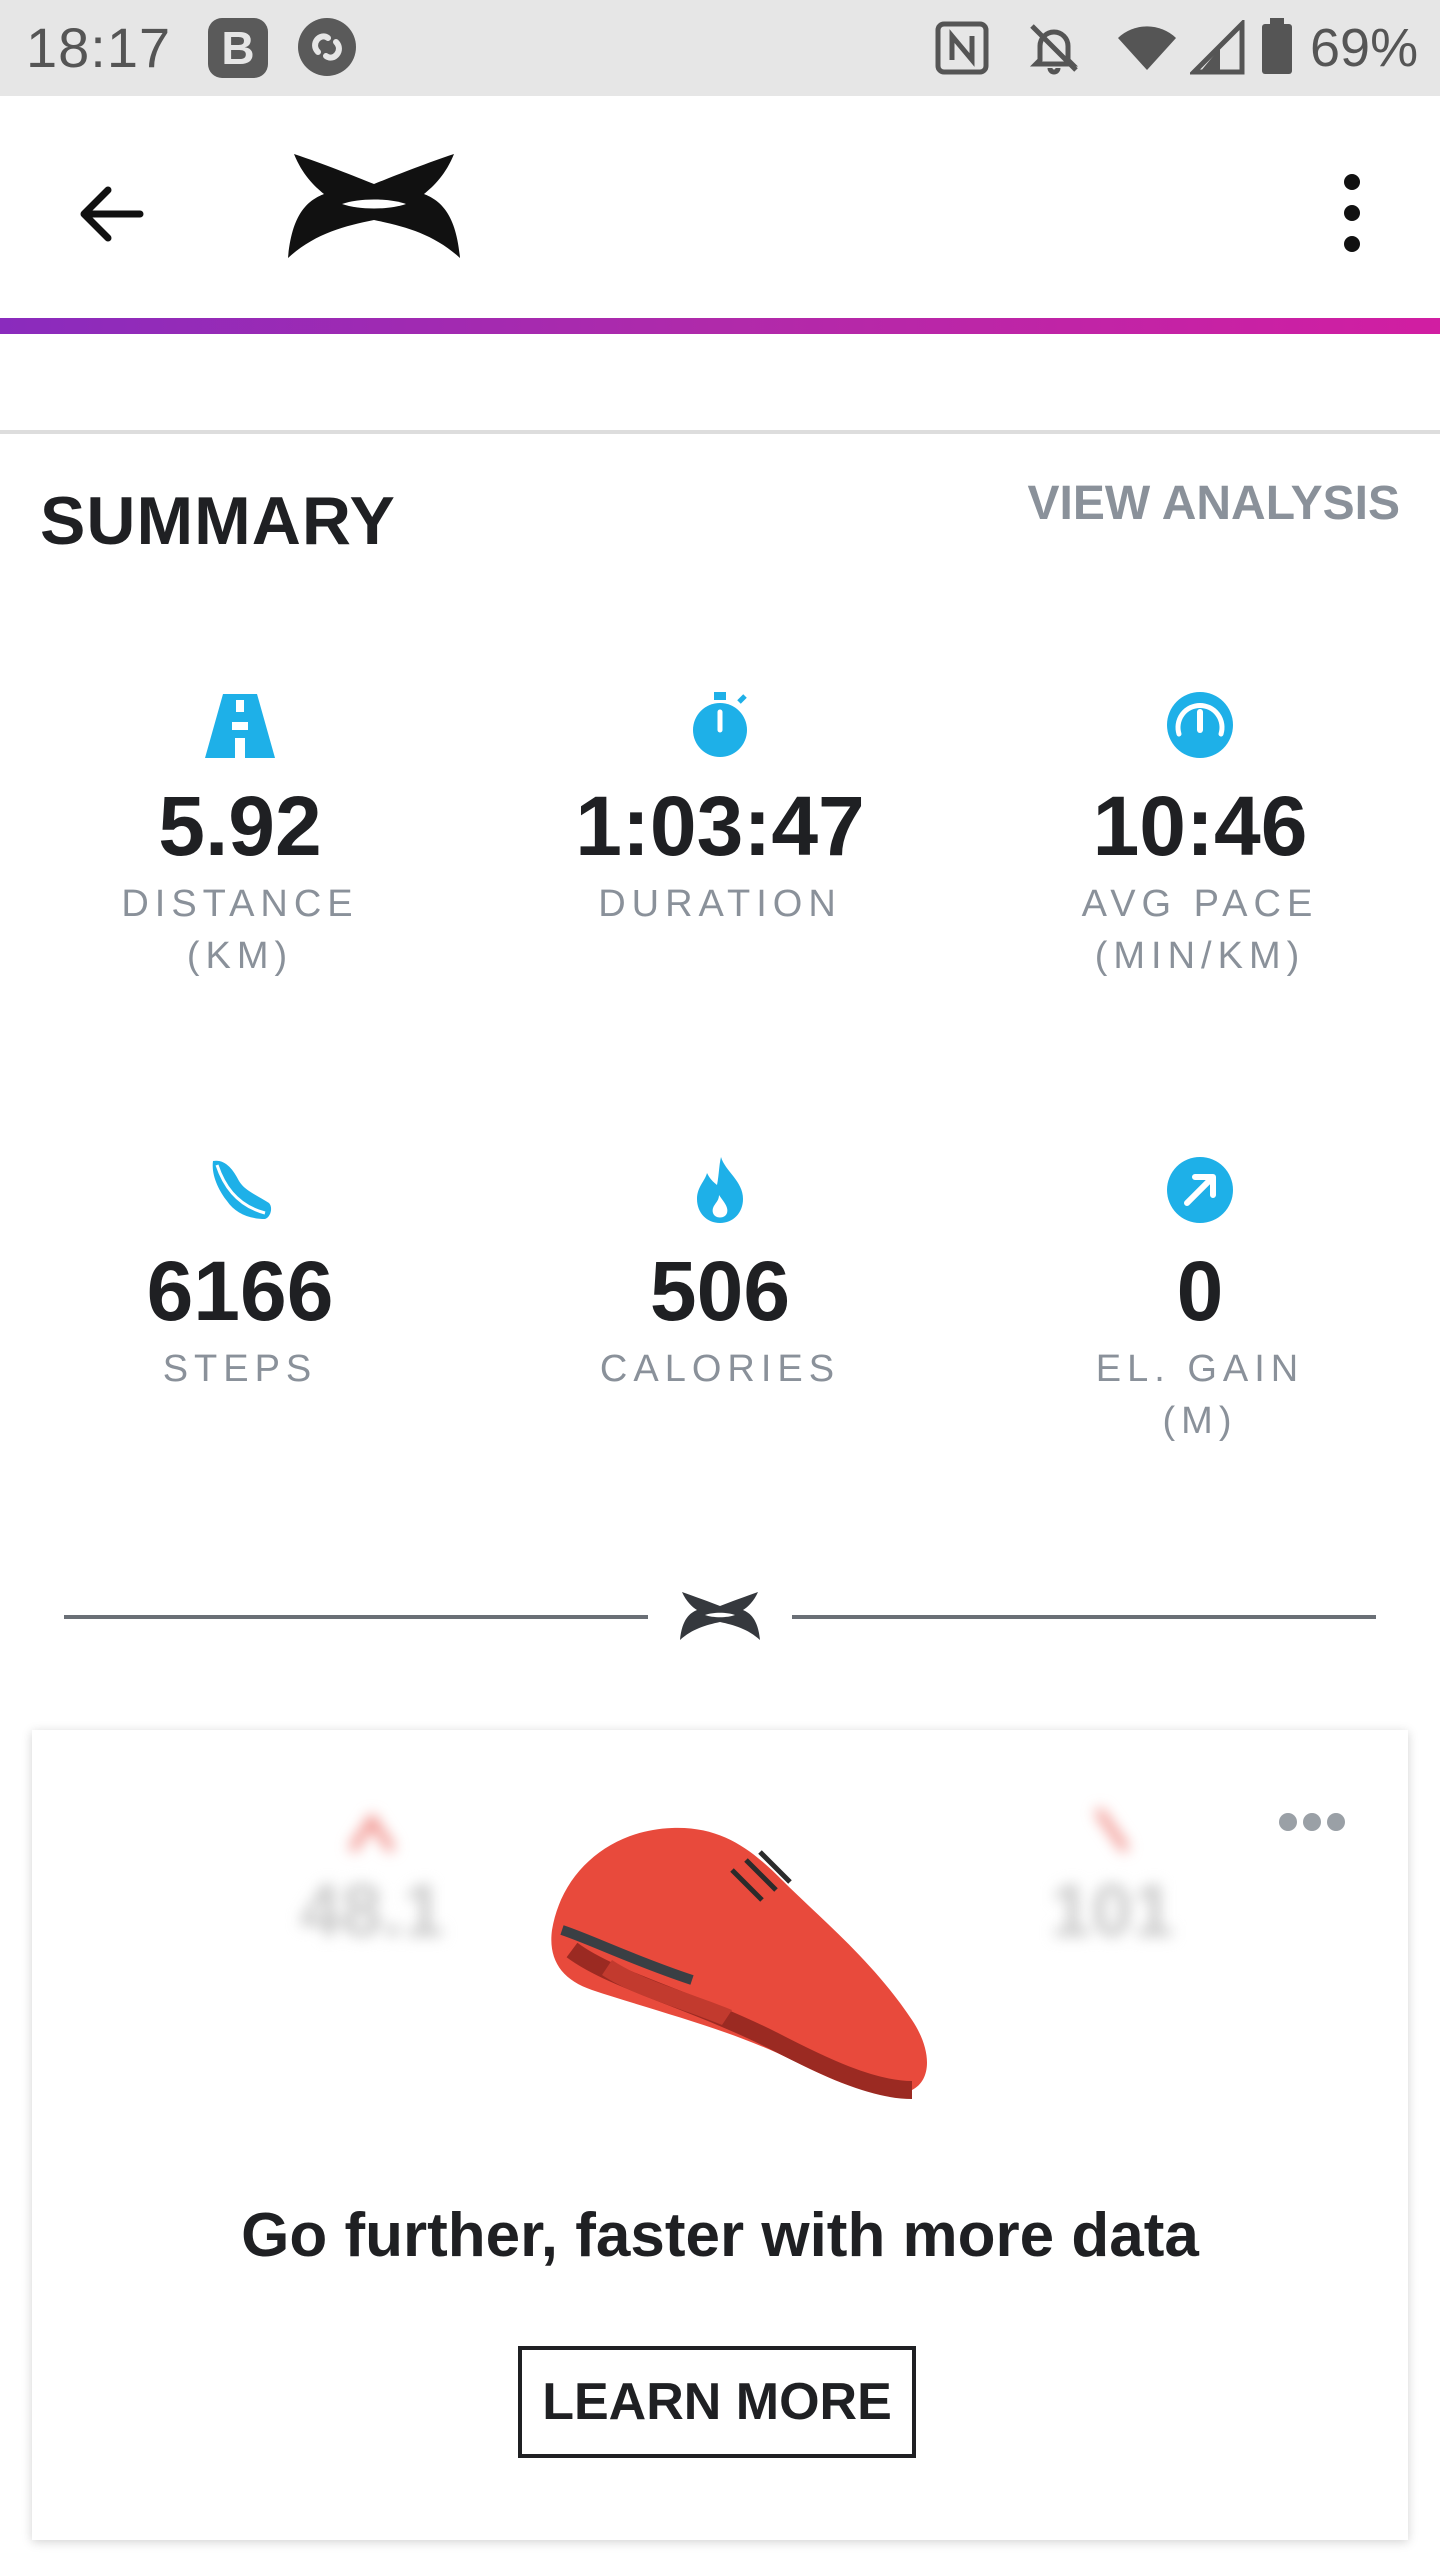  Describe the element at coordinates (240, 1369) in the screenshot. I see `steps-label: STEPS` at that location.